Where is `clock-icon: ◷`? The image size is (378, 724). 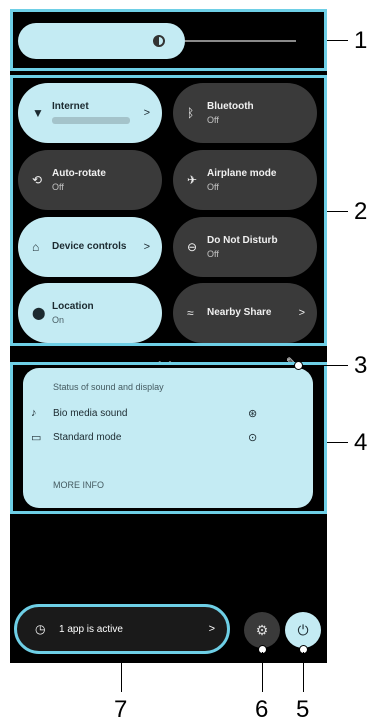
clock-icon: ◷ is located at coordinates (40, 629).